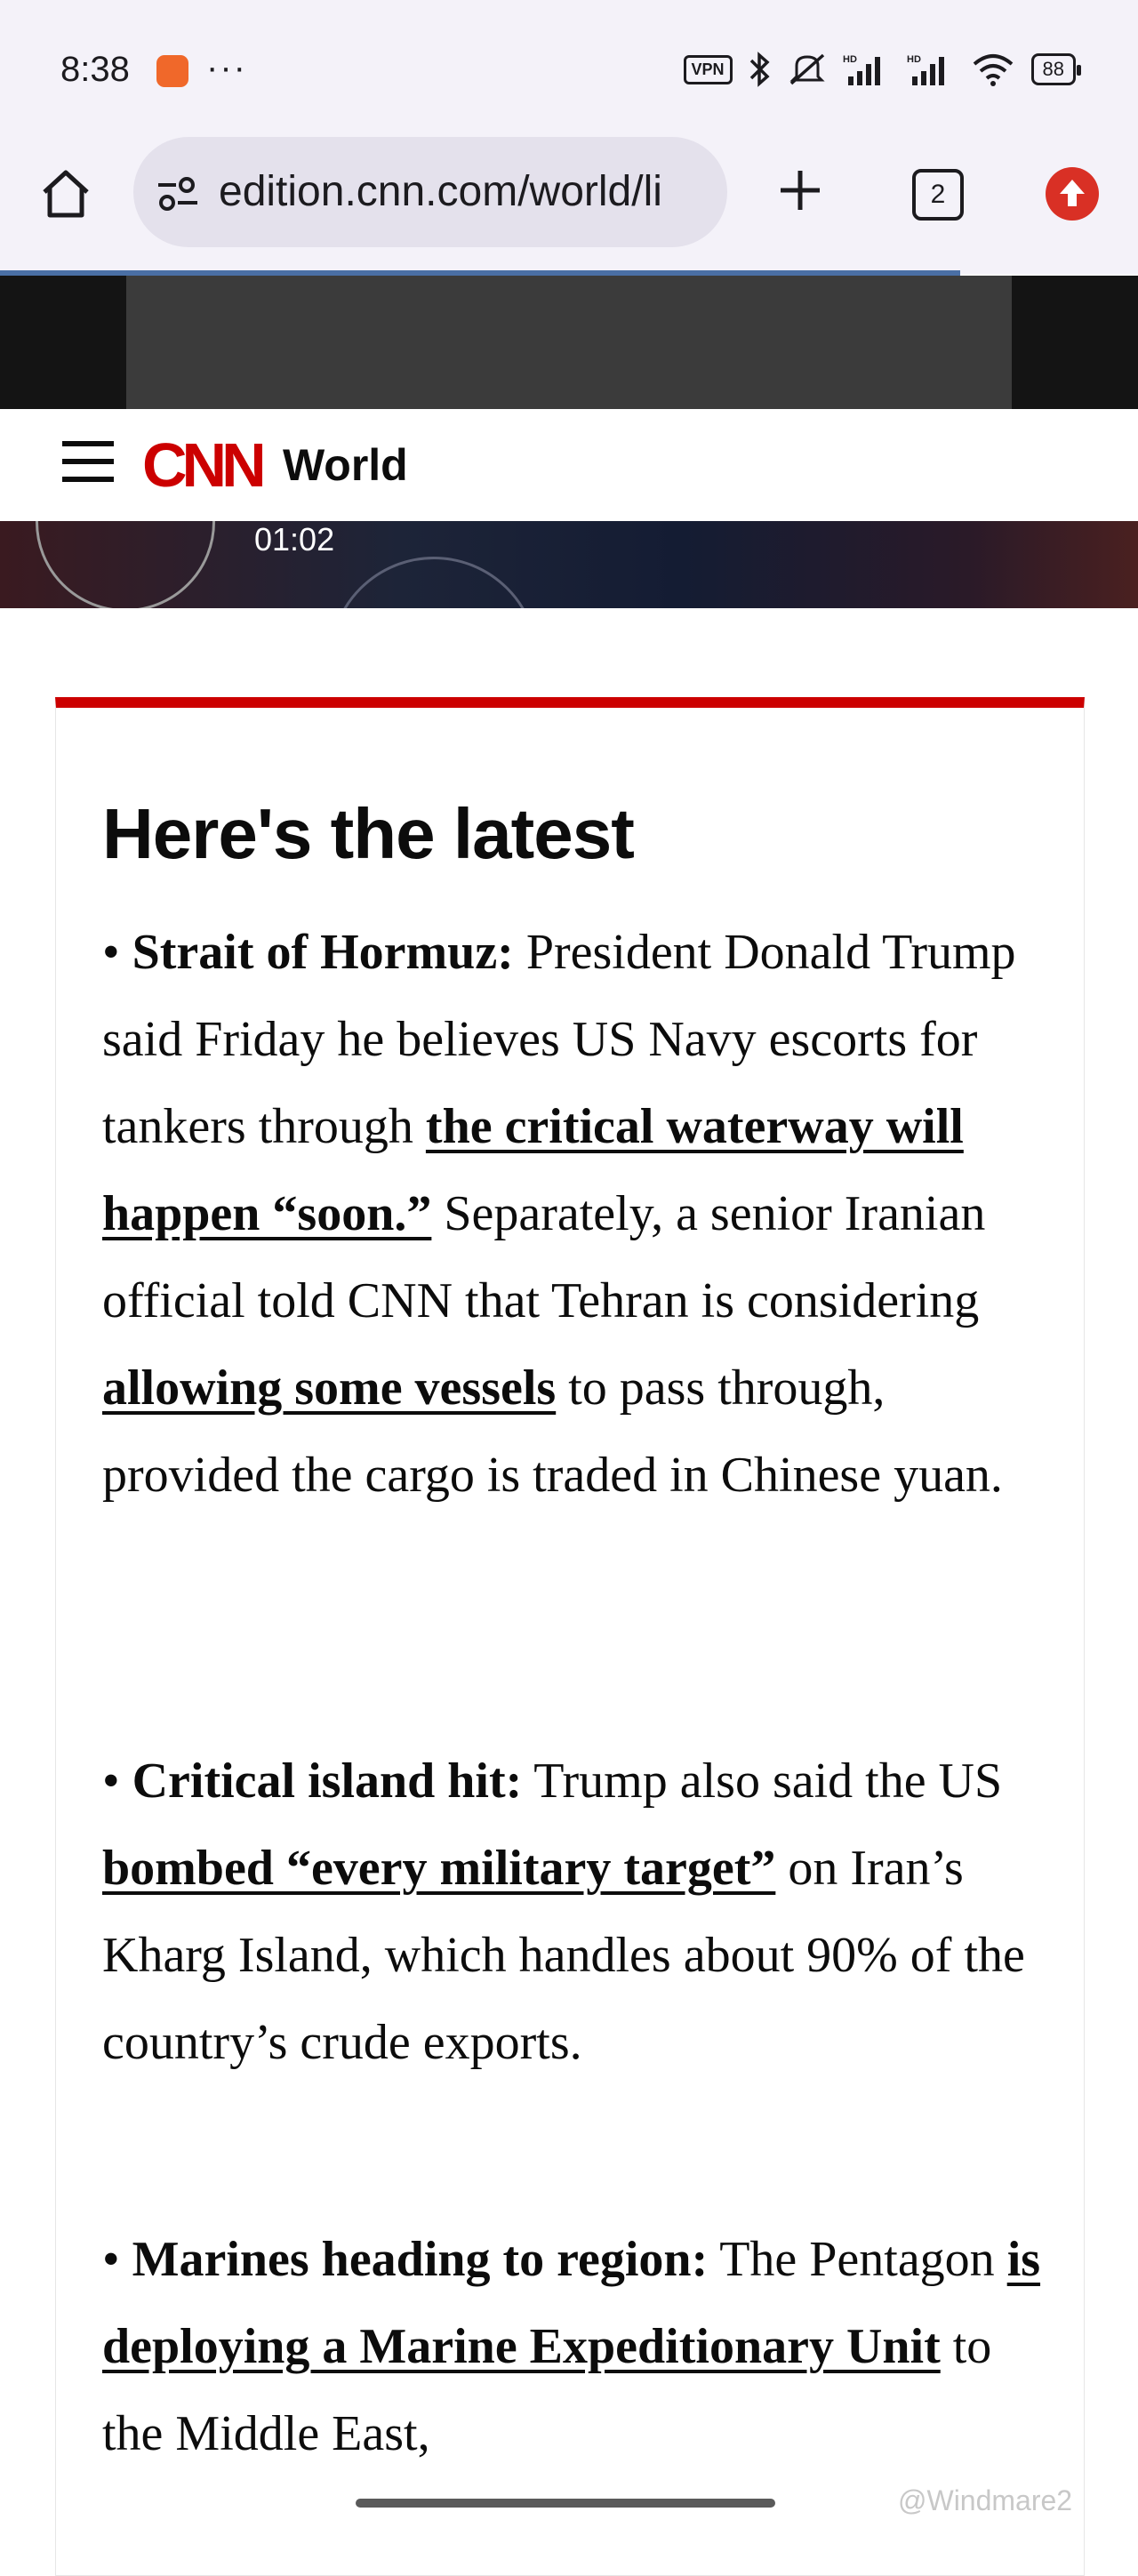  Describe the element at coordinates (993, 70) in the screenshot. I see `wifi-icon` at that location.